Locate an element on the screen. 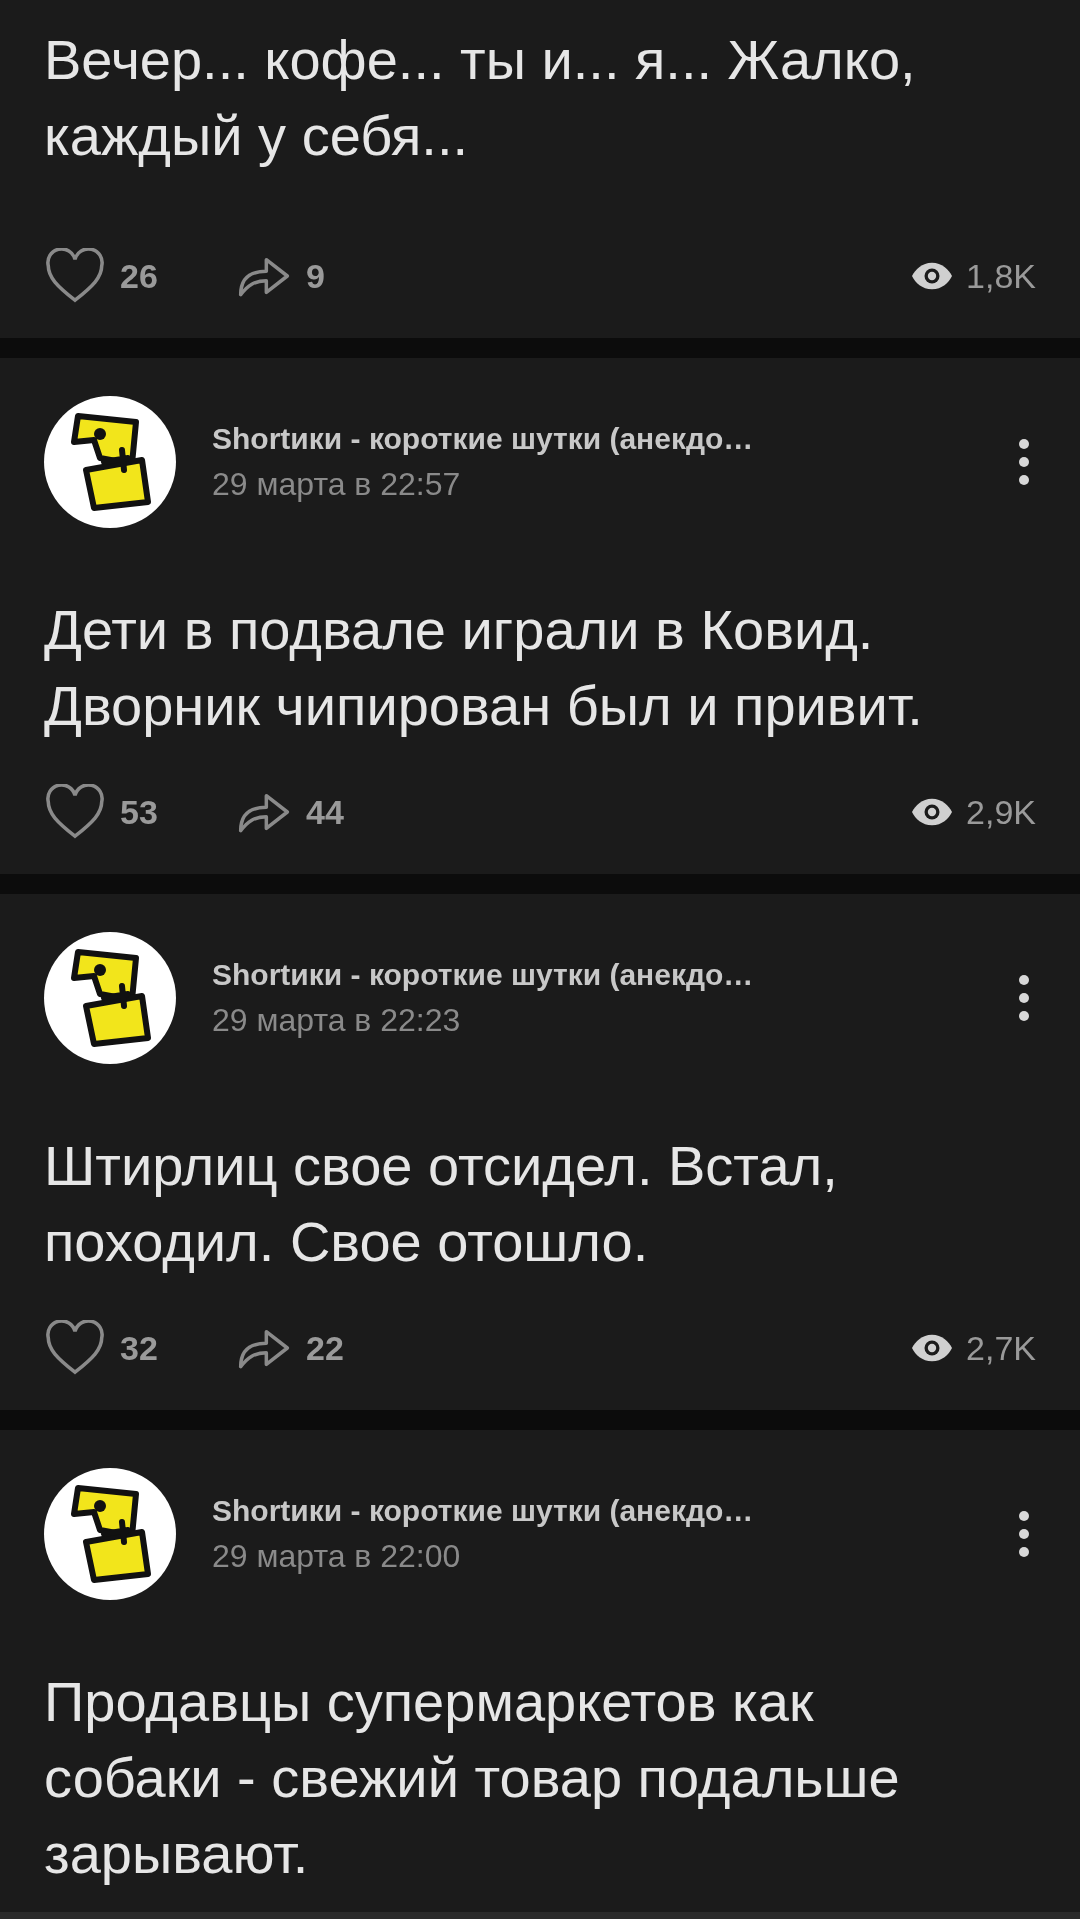 The height and width of the screenshot is (1919, 1080). post-date: 29 марта в 22:00 is located at coordinates (337, 1556).